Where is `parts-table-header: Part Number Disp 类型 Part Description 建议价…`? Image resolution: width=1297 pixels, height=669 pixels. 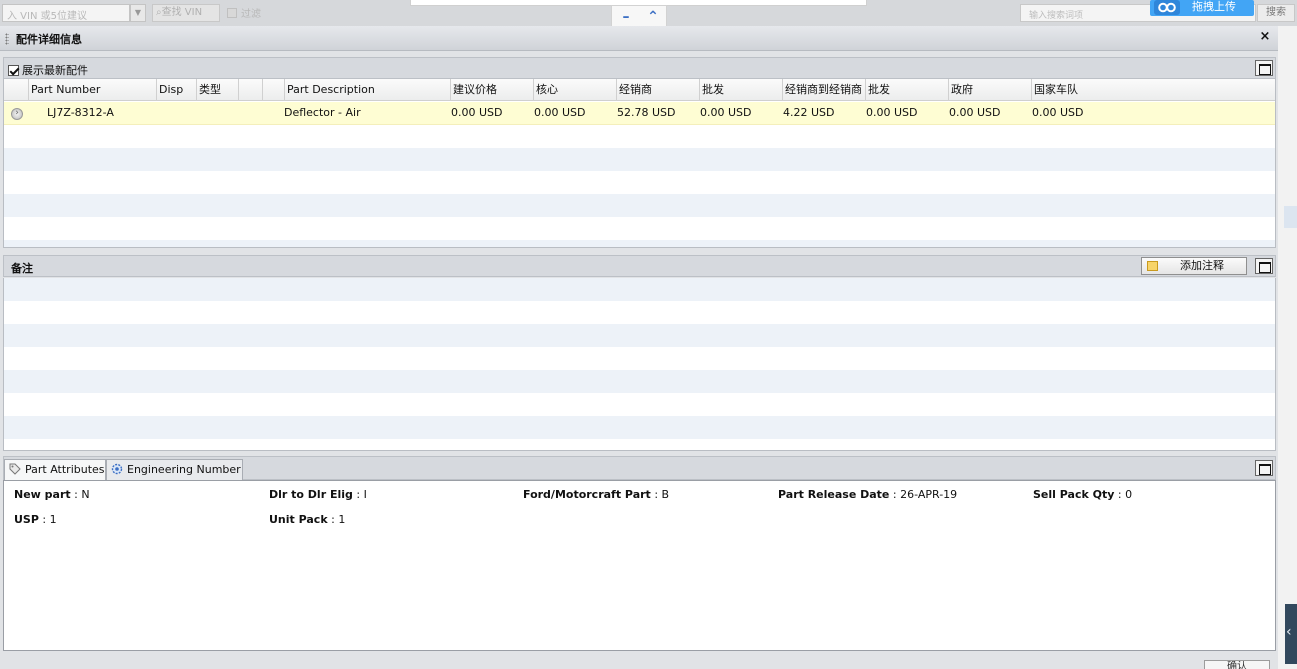
parts-table-header: Part Number Disp 类型 Part Description 建议价… is located at coordinates (639, 90).